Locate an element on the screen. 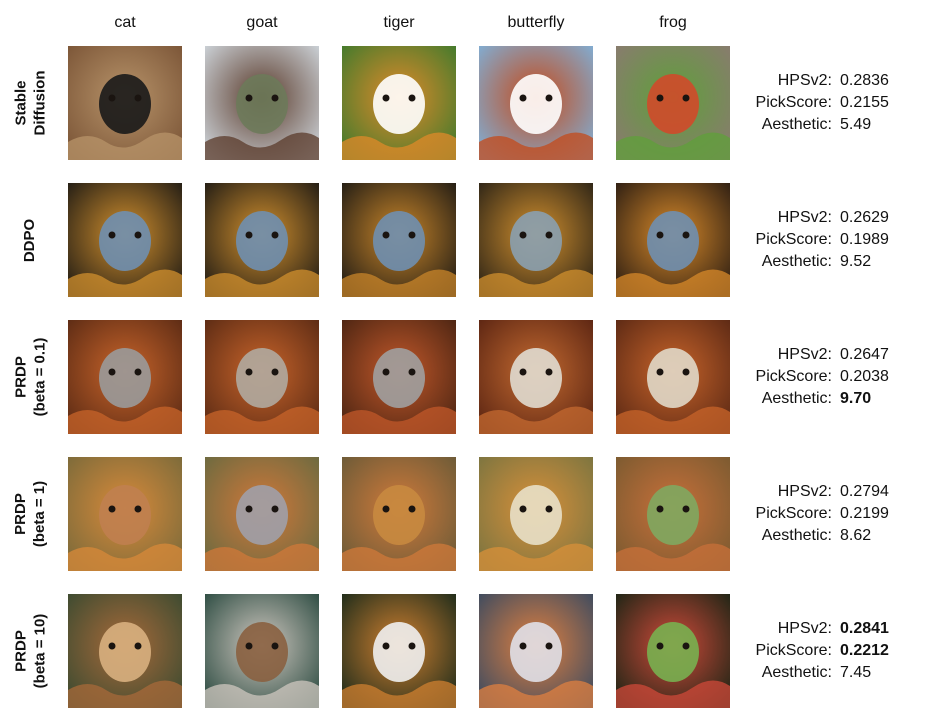 This screenshot has height=713, width=952. metric-row: HPSv2: 0.2794 is located at coordinates (840, 492).